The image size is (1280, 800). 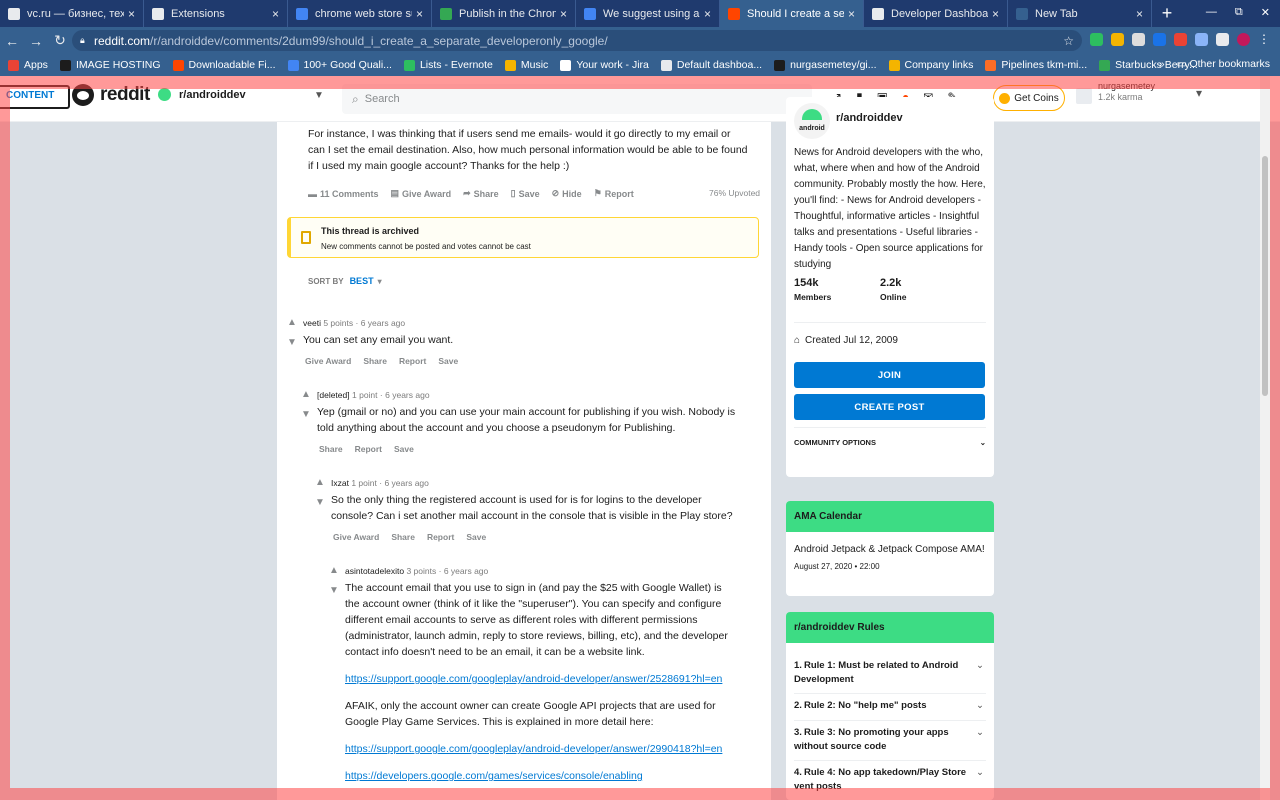 I want to click on reload-icon: ↻, so click(x=60, y=40).